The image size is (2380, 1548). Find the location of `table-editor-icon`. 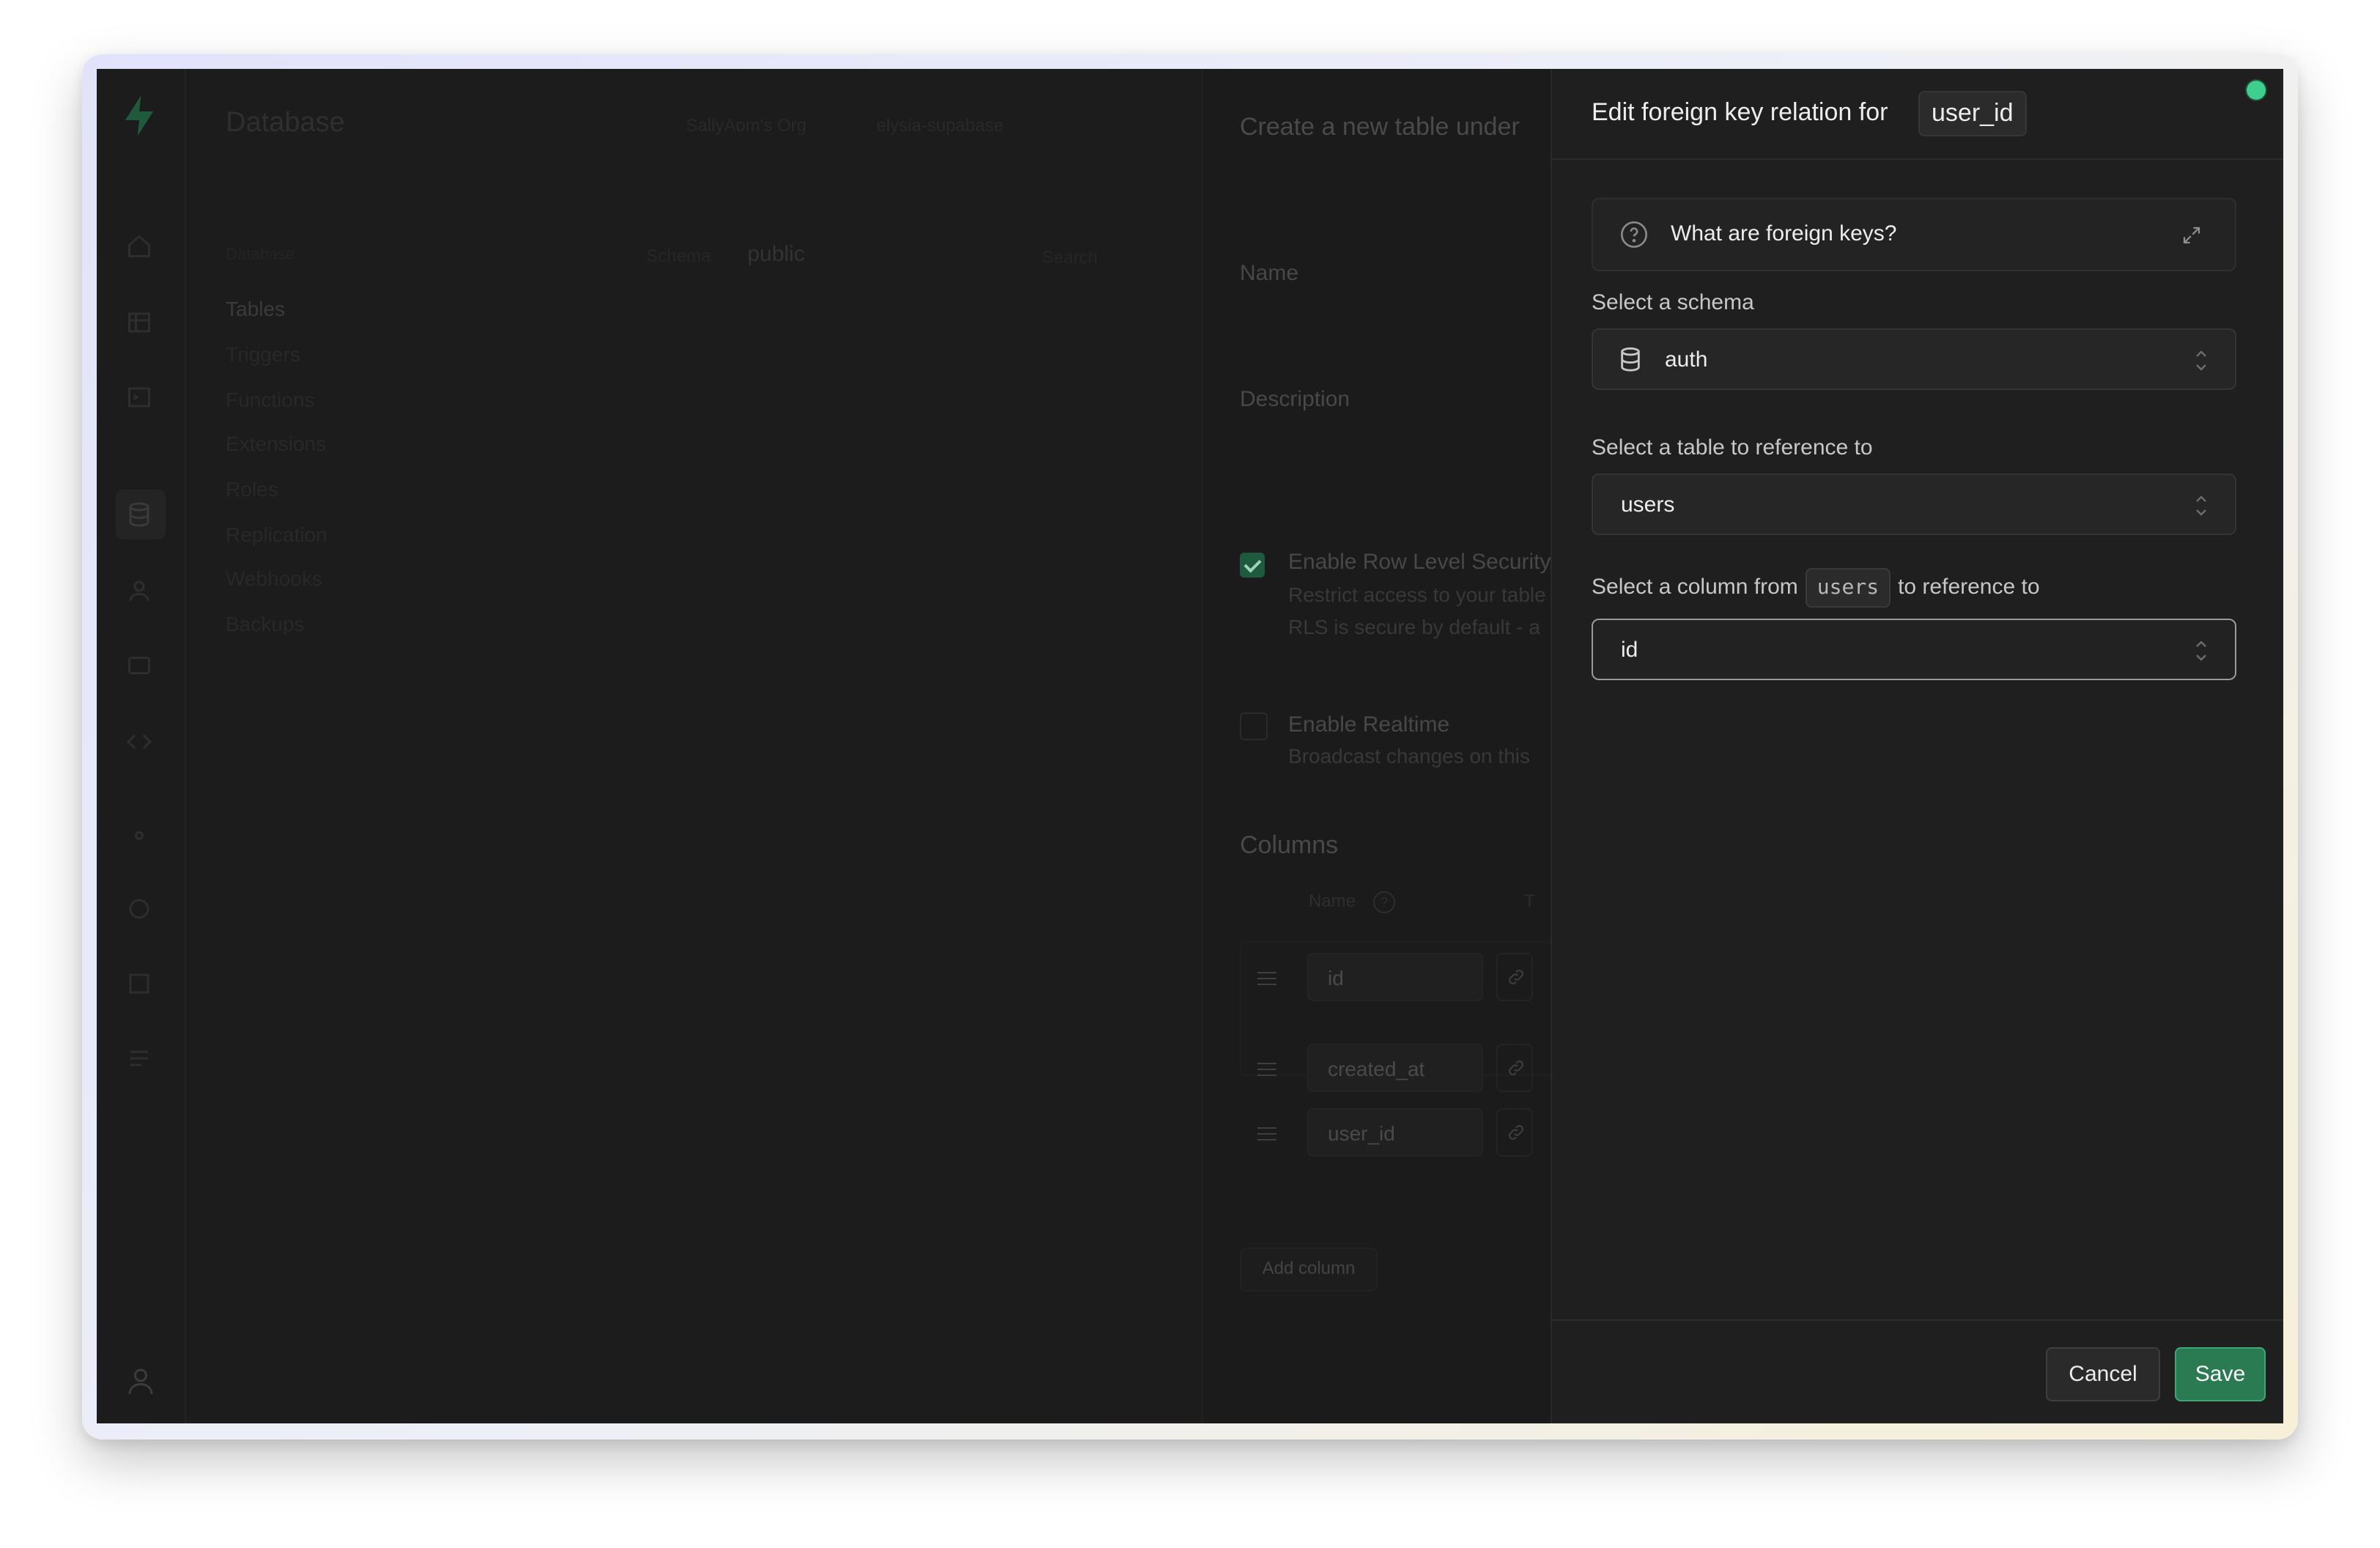

table-editor-icon is located at coordinates (139, 322).